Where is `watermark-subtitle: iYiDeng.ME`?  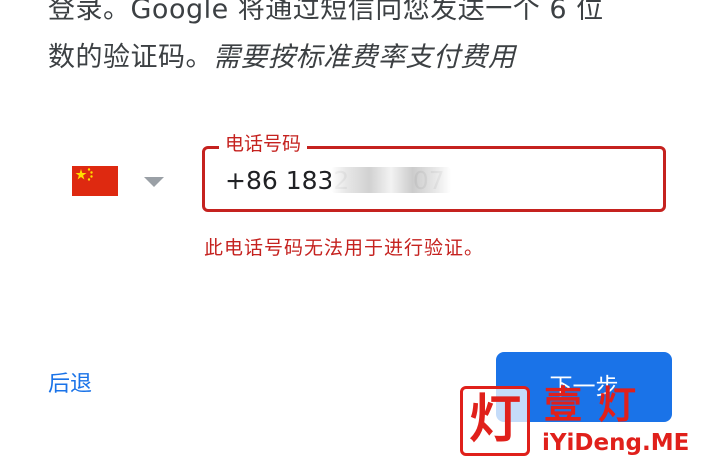
watermark-subtitle: iYiDeng.ME is located at coordinates (616, 443).